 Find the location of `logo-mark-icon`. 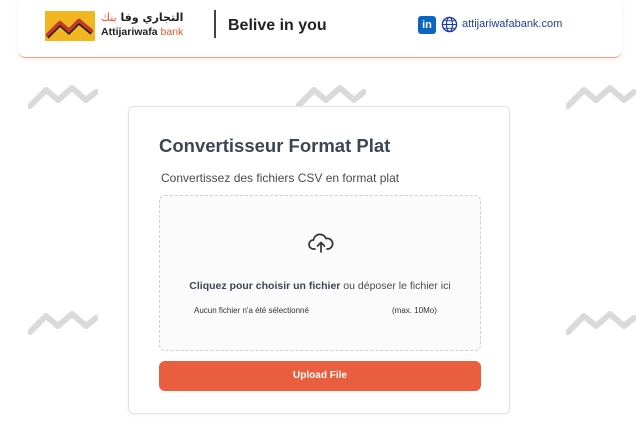

logo-mark-icon is located at coordinates (70, 26).